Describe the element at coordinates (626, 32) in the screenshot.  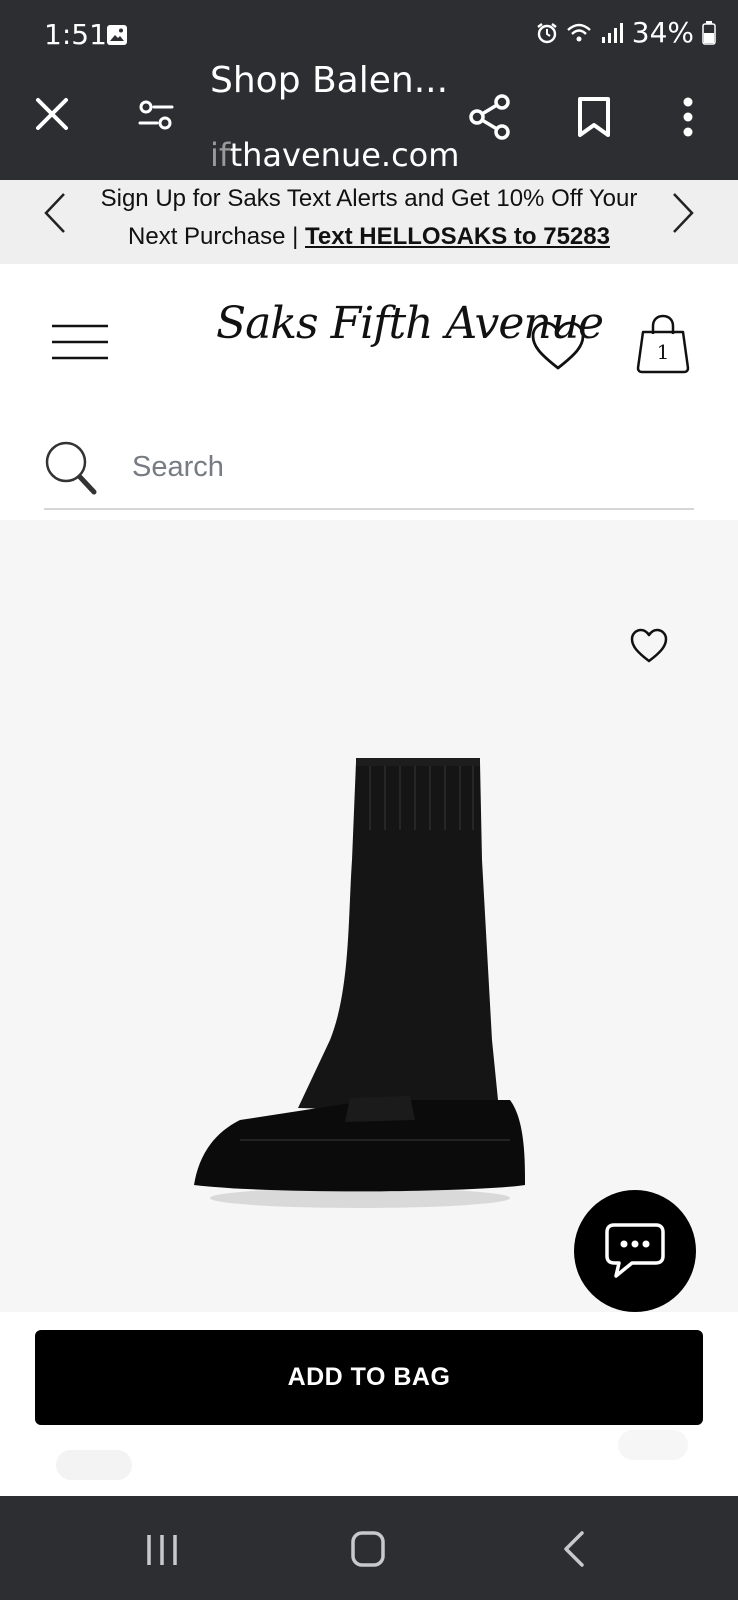
I see `status-icons: 34%` at that location.